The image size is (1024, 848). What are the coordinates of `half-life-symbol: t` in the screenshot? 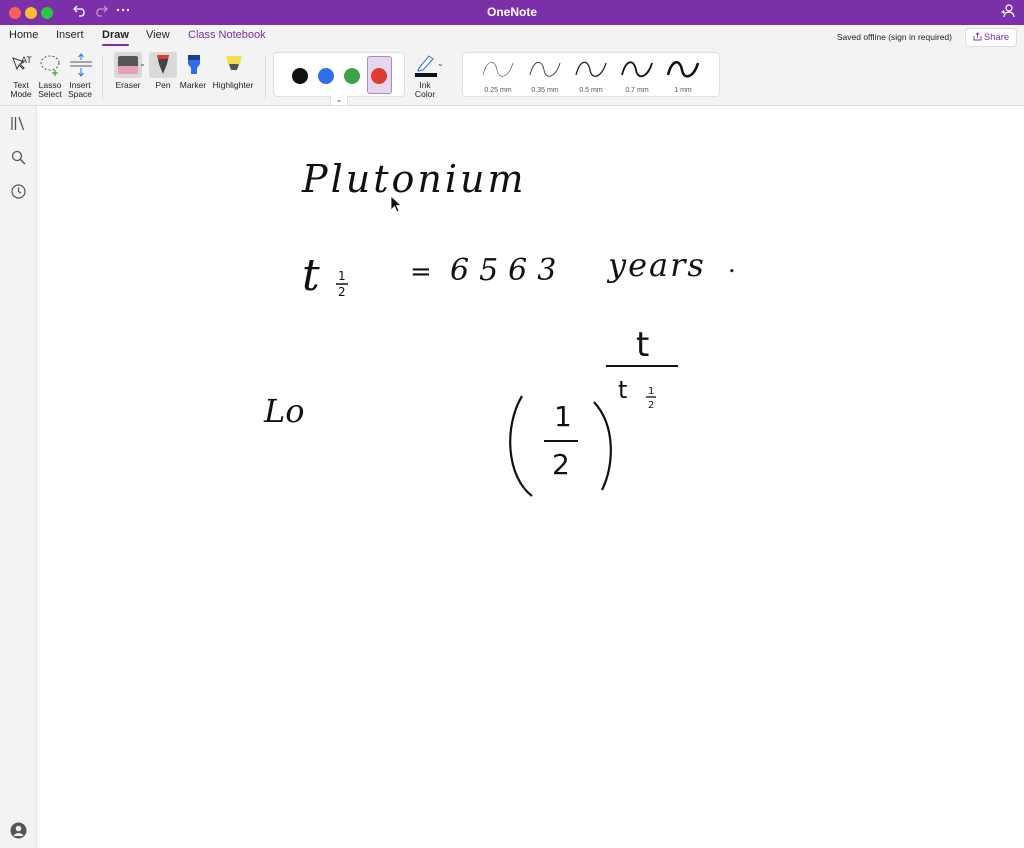 It's located at (311, 275).